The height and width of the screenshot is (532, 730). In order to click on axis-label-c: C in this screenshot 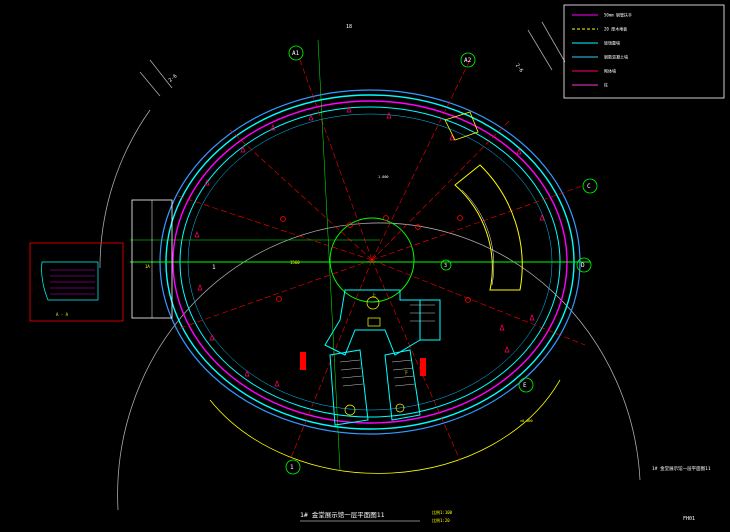, I will do `click(589, 186)`.